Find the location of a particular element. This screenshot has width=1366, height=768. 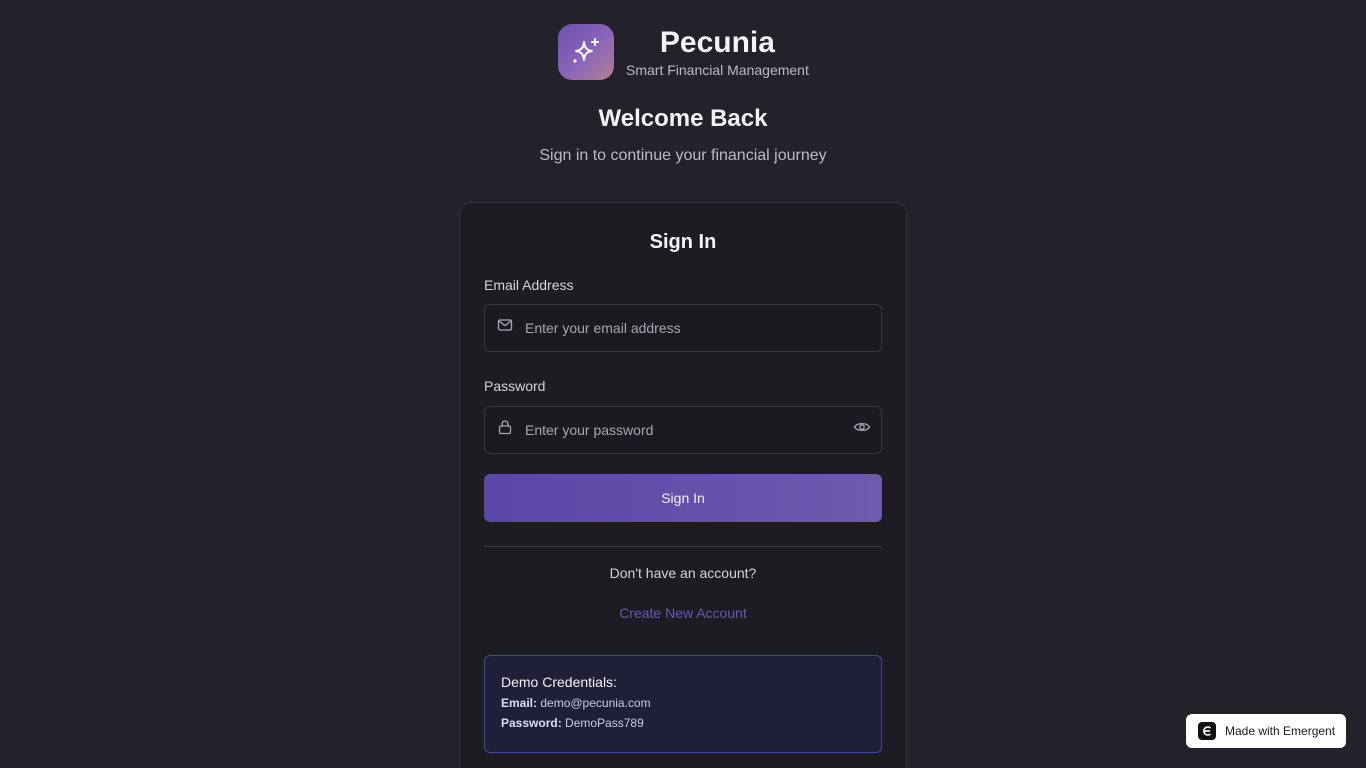

made-with-emergent-badge: Made with Emergent is located at coordinates (1266, 731).